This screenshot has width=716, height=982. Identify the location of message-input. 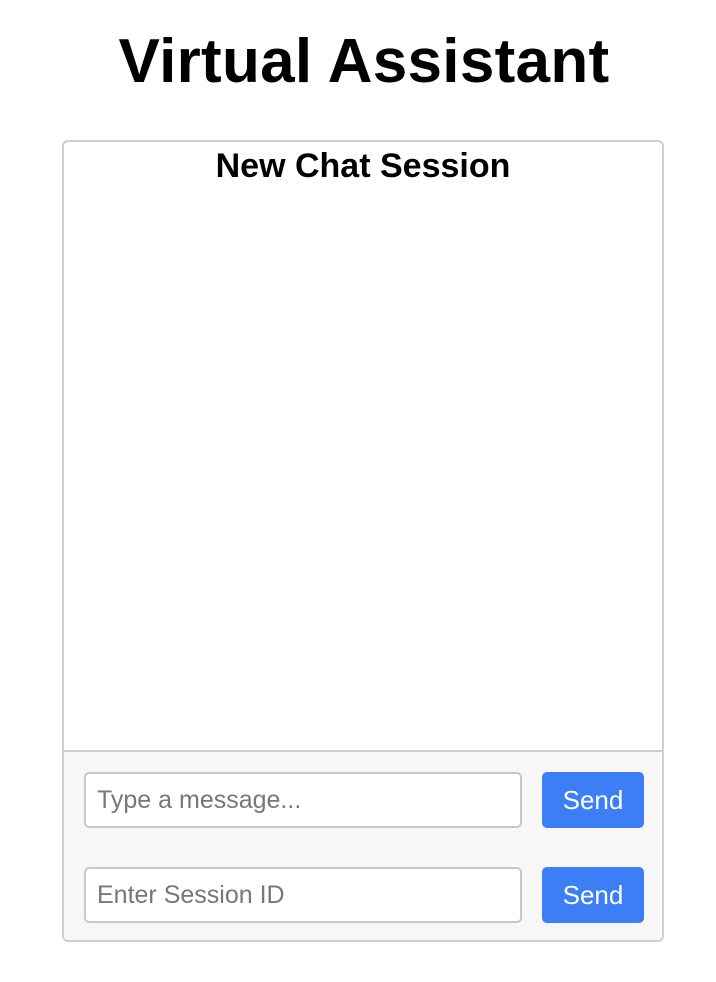
(303, 800).